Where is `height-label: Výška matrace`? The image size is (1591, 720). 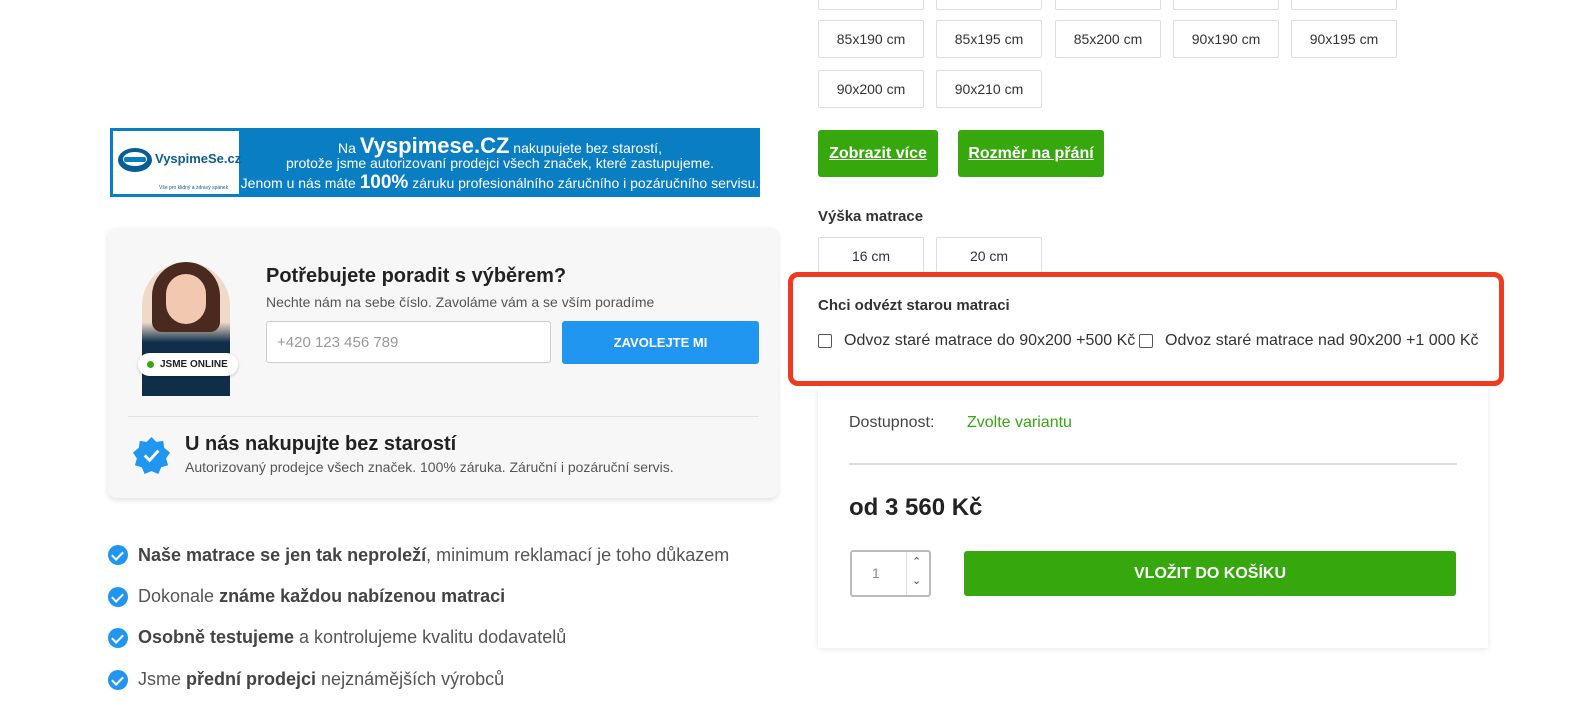 height-label: Výška matrace is located at coordinates (871, 216).